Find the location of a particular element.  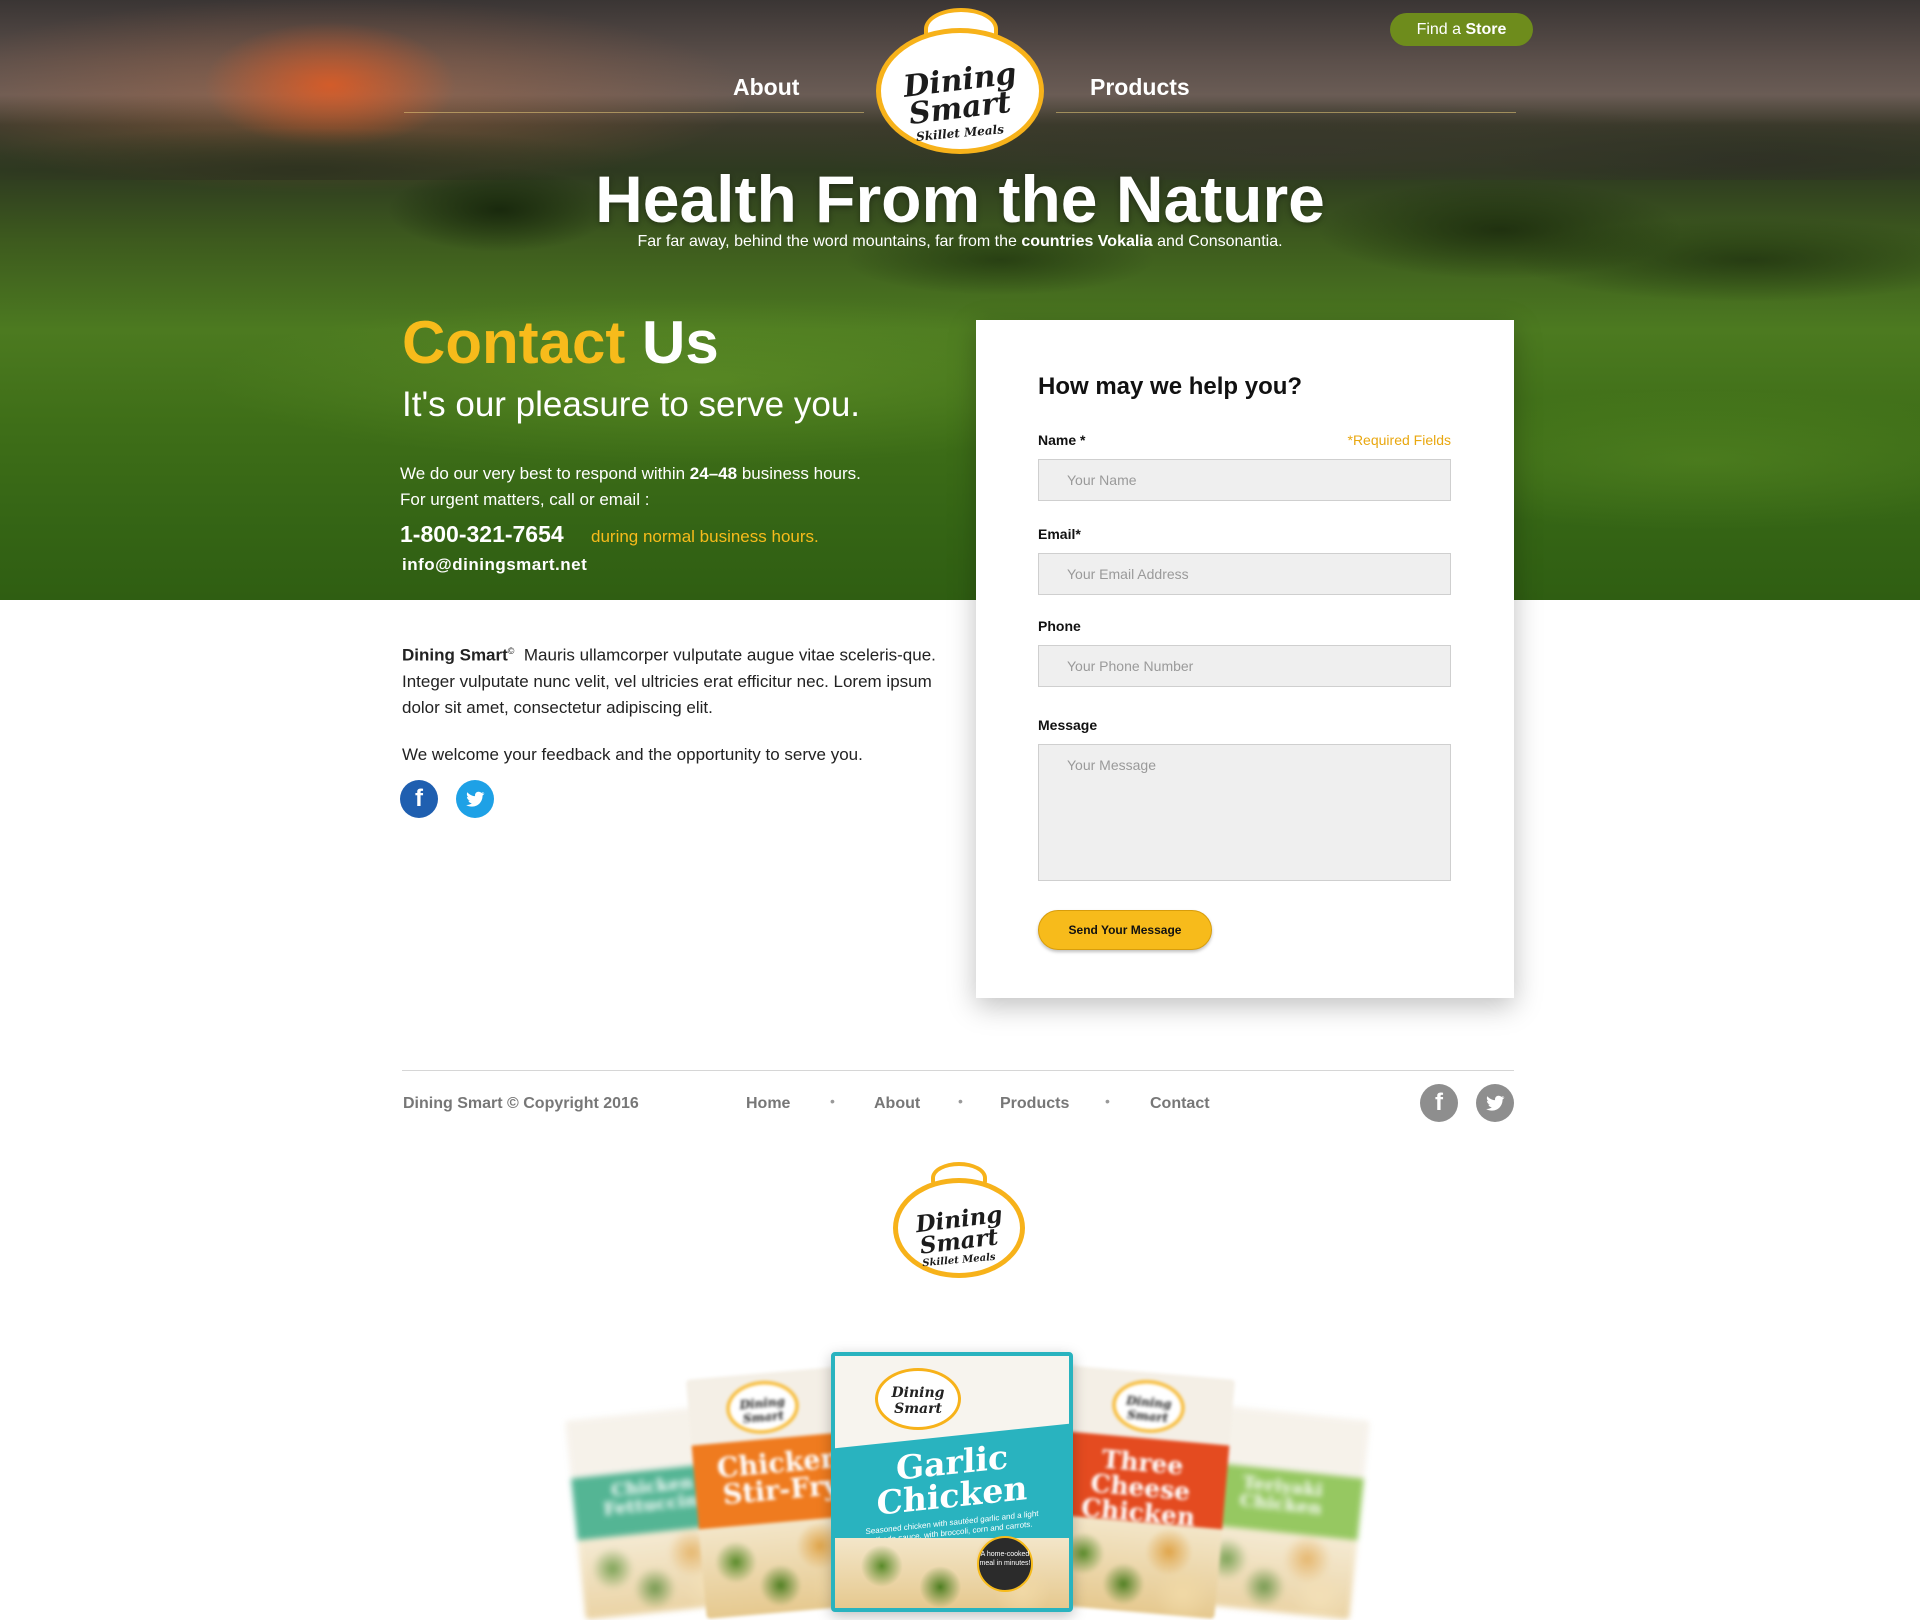

urgent-text: For urgent matters, call or email : is located at coordinates (525, 499).